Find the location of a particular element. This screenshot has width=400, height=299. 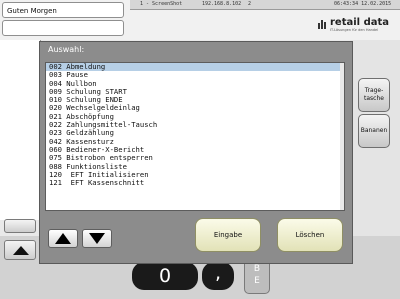

status-ip: 192.168.8.102 is located at coordinates (222, 4).